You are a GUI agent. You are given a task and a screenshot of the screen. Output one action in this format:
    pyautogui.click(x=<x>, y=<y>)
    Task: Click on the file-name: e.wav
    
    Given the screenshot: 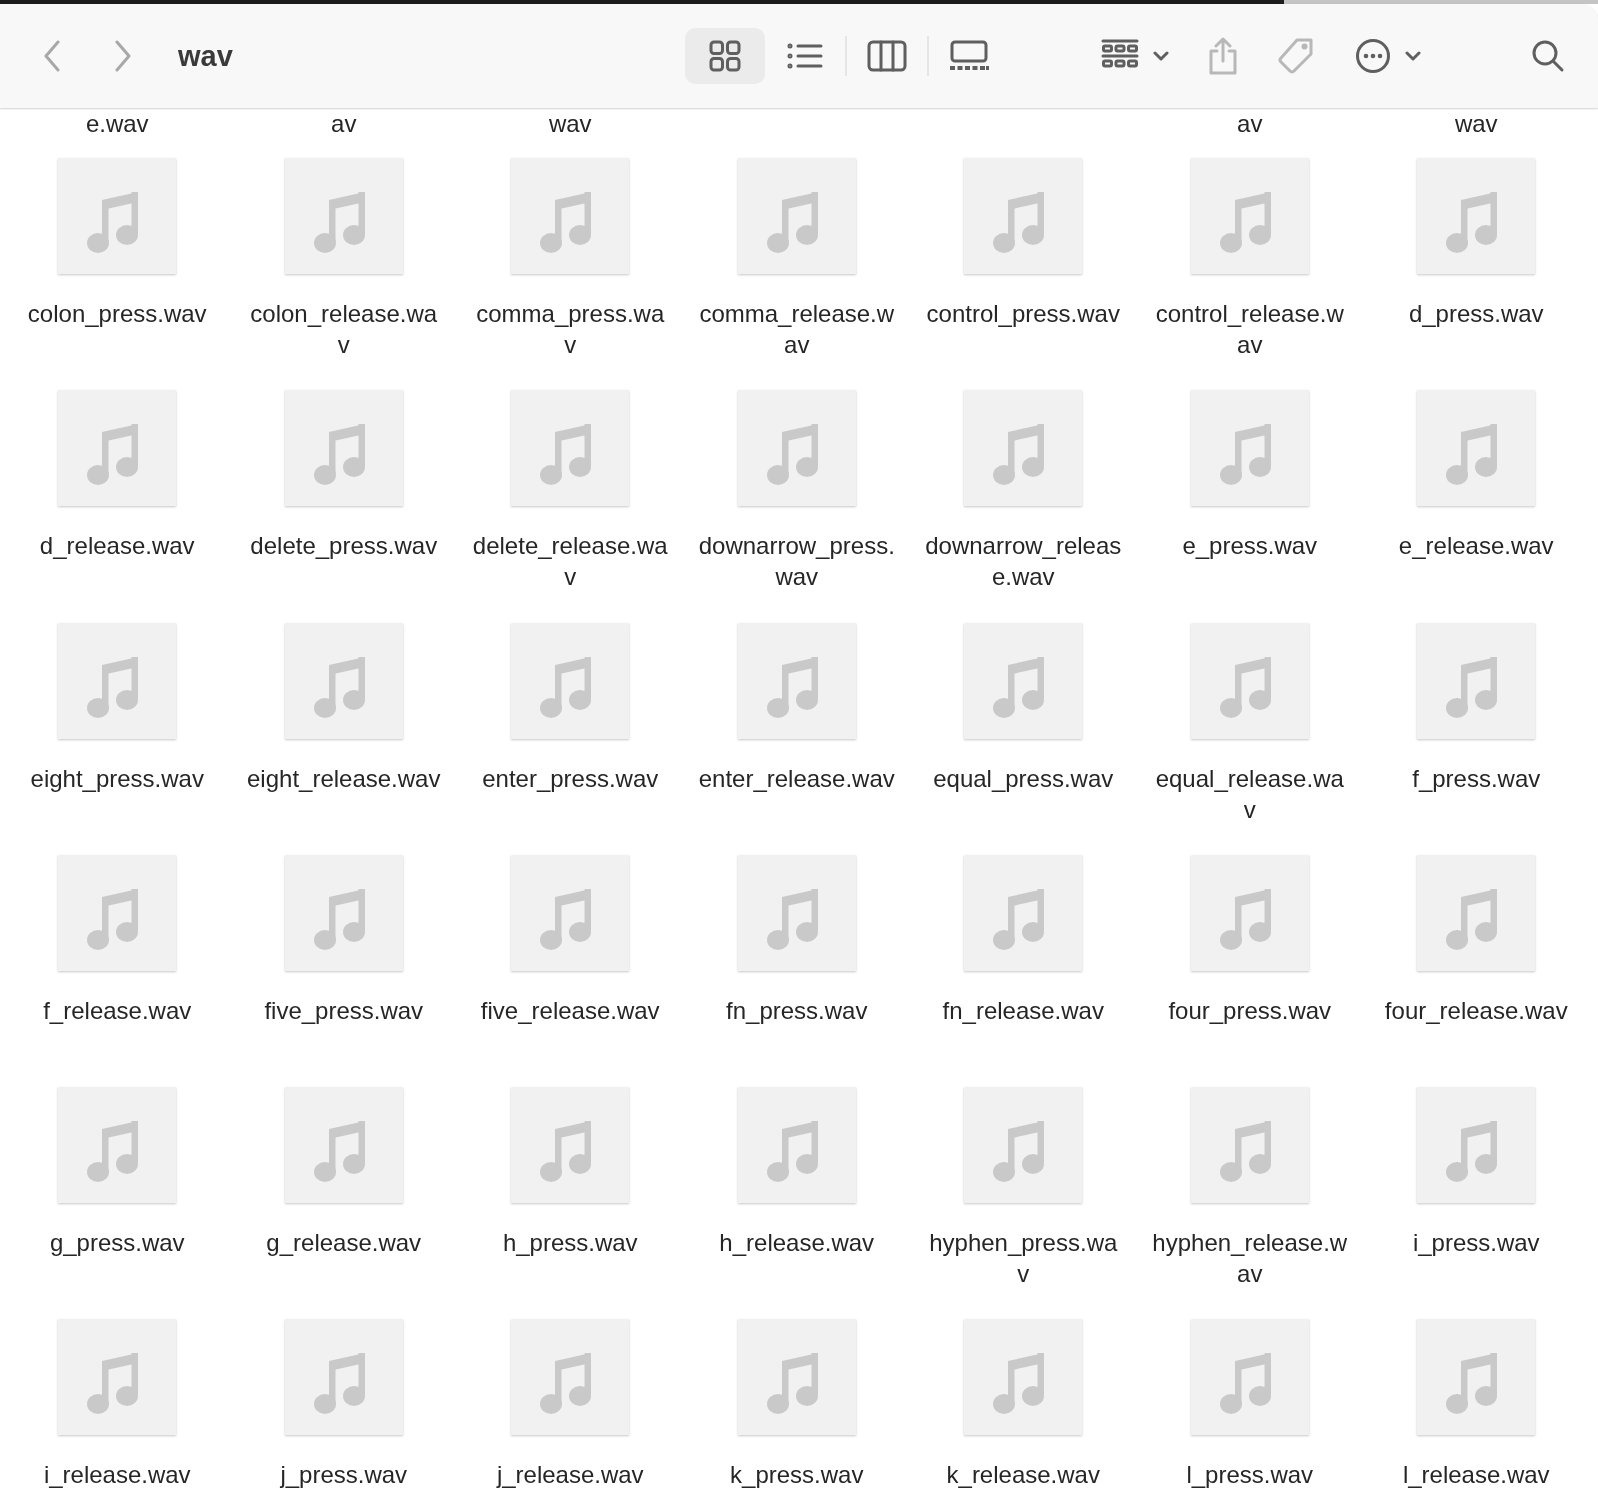 What is the action you would take?
    pyautogui.click(x=117, y=124)
    